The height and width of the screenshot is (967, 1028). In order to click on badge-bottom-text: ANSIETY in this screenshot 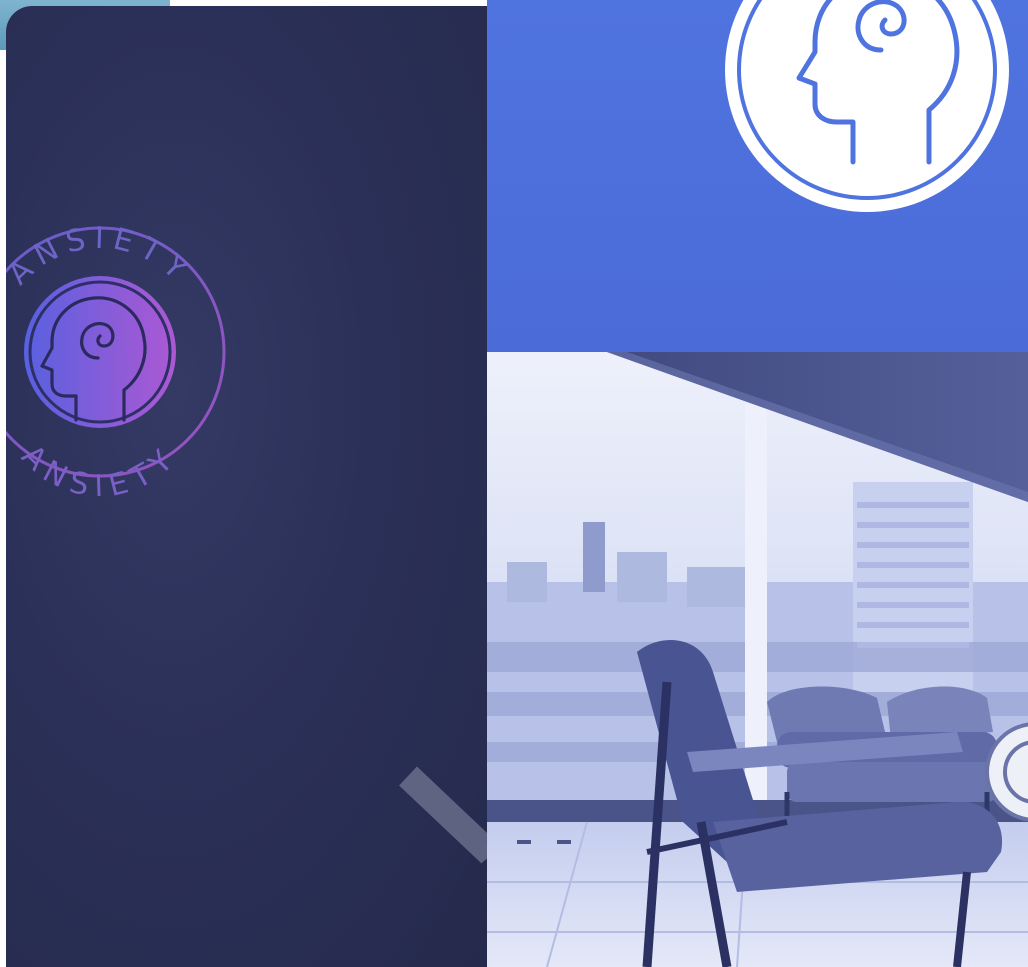, I will do `click(100, 471)`.